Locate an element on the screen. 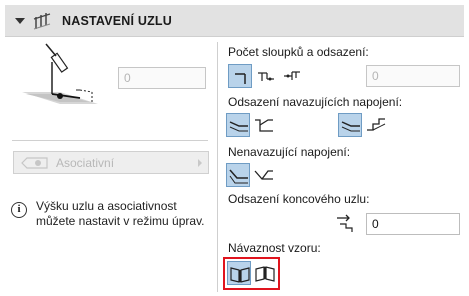 The width and height of the screenshot is (469, 296). association-tag-icon is located at coordinates (34, 163).